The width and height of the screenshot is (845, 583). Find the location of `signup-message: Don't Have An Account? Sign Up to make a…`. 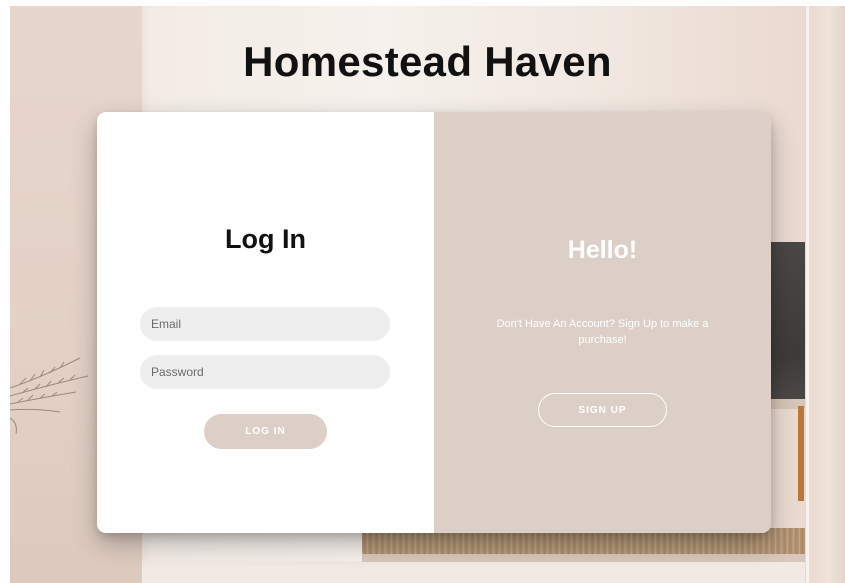

signup-message: Don't Have An Account? Sign Up to make a… is located at coordinates (602, 332).